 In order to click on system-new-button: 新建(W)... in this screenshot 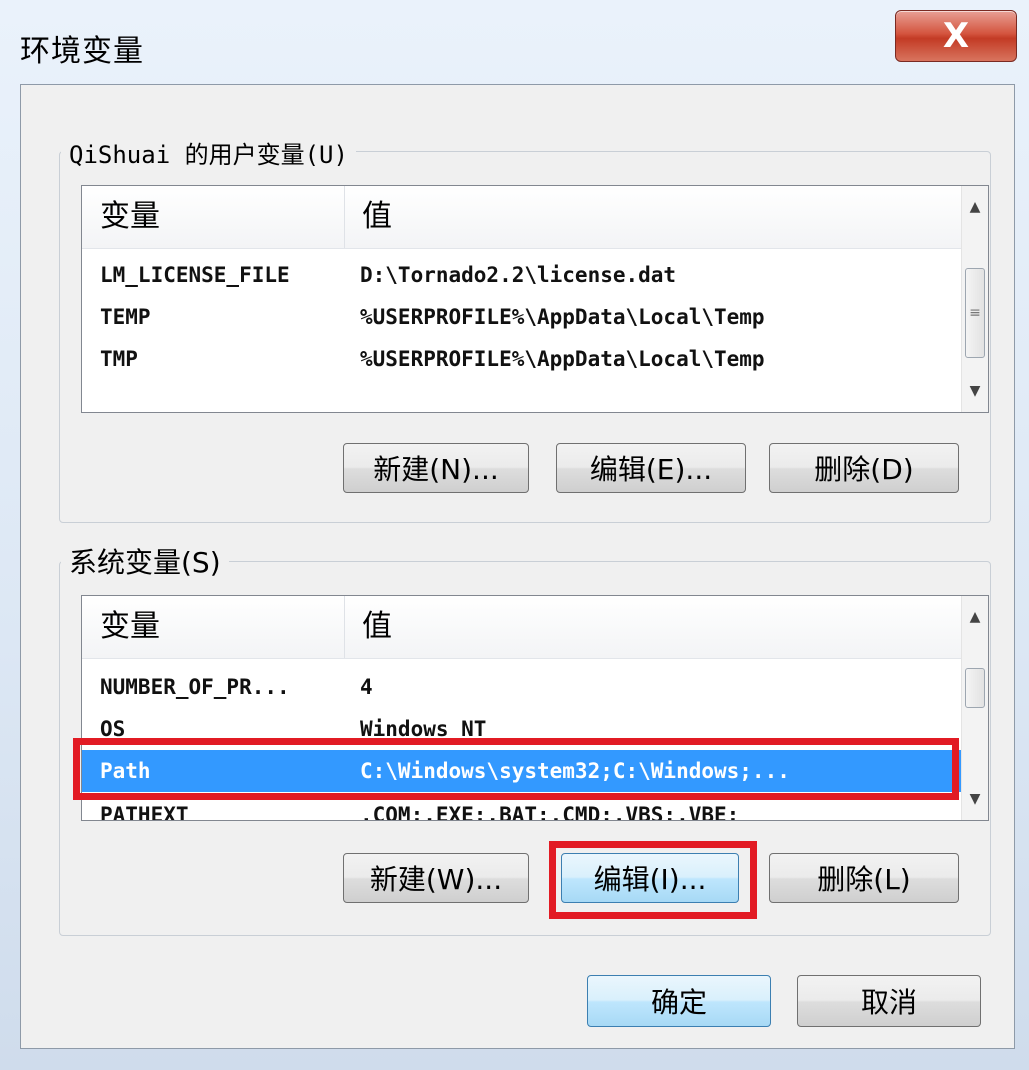, I will do `click(436, 878)`.